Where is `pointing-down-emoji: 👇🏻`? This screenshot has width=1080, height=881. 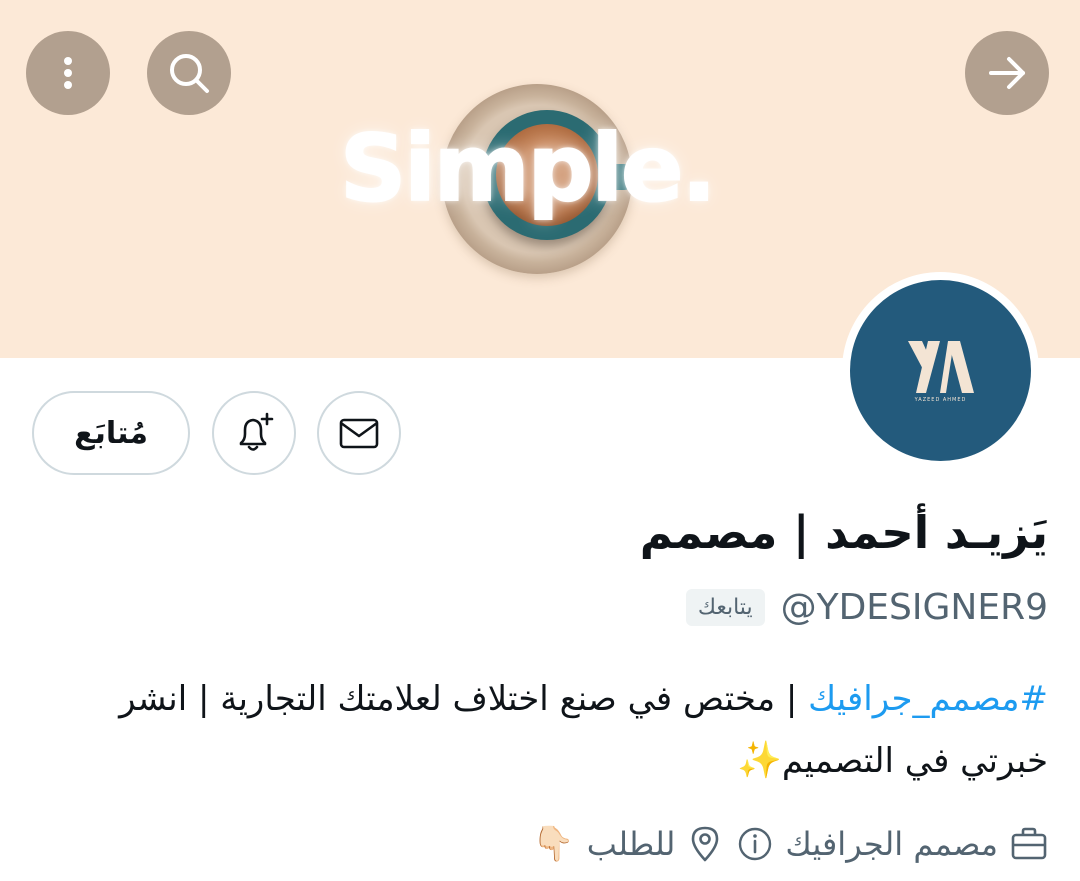 pointing-down-emoji: 👇🏻 is located at coordinates (553, 844).